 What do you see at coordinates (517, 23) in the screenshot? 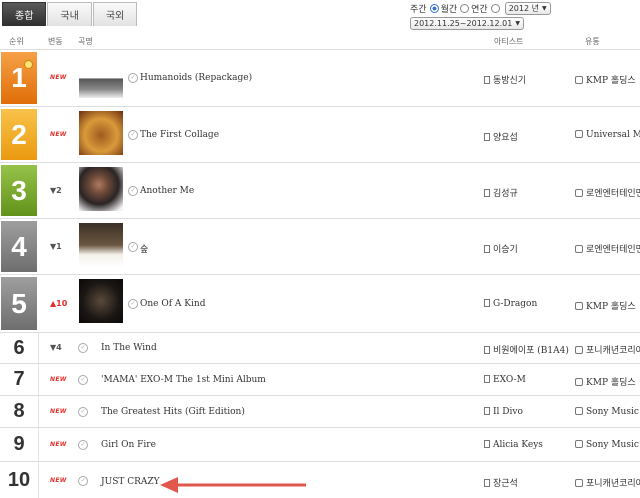
I see `chevron-down-icon: ▼` at bounding box center [517, 23].